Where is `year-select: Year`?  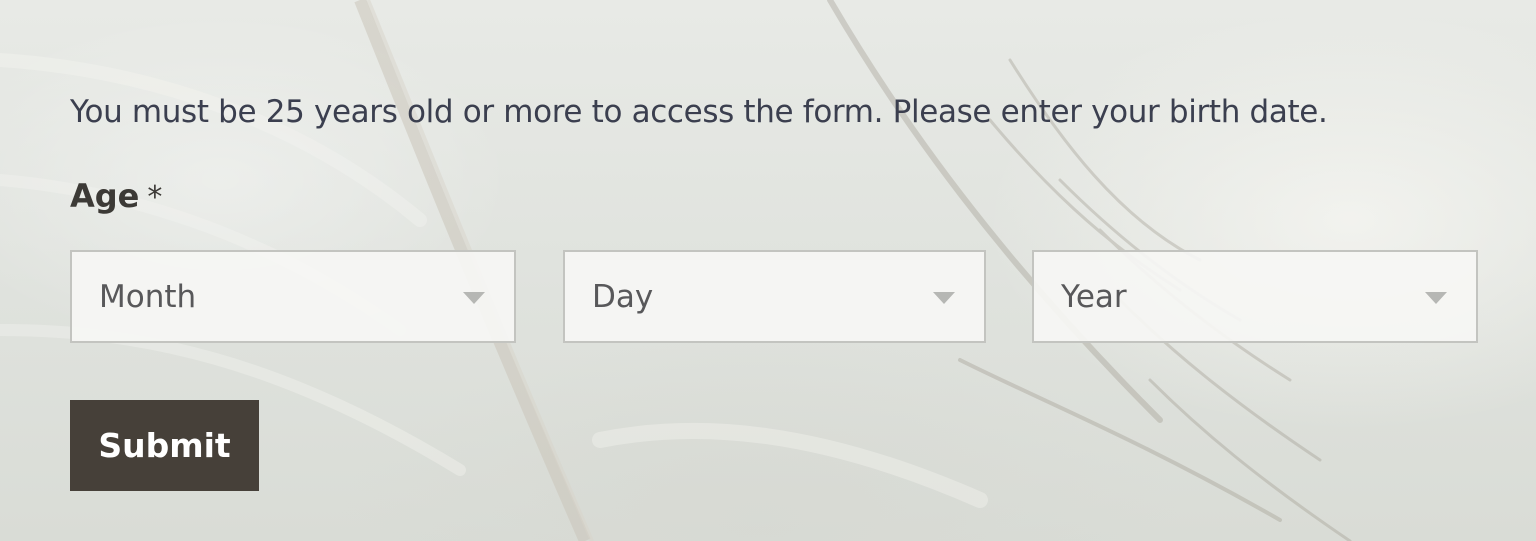 year-select: Year is located at coordinates (1255, 296).